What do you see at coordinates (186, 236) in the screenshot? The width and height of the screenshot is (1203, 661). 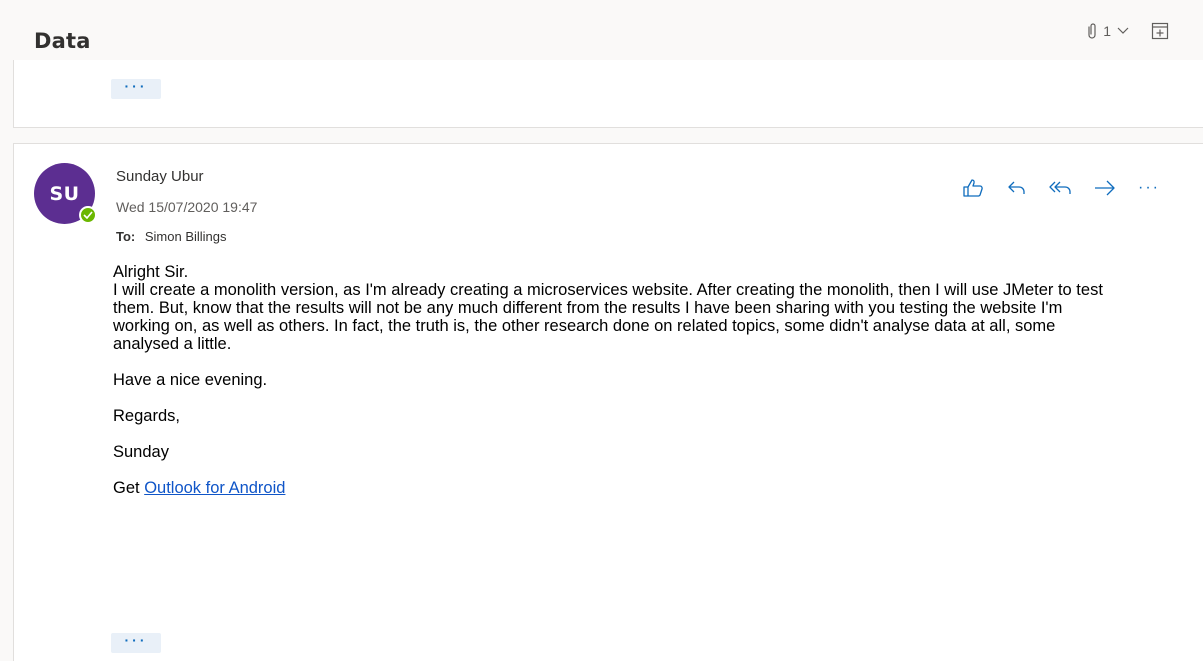 I see `recipient-name: Simon Billings` at bounding box center [186, 236].